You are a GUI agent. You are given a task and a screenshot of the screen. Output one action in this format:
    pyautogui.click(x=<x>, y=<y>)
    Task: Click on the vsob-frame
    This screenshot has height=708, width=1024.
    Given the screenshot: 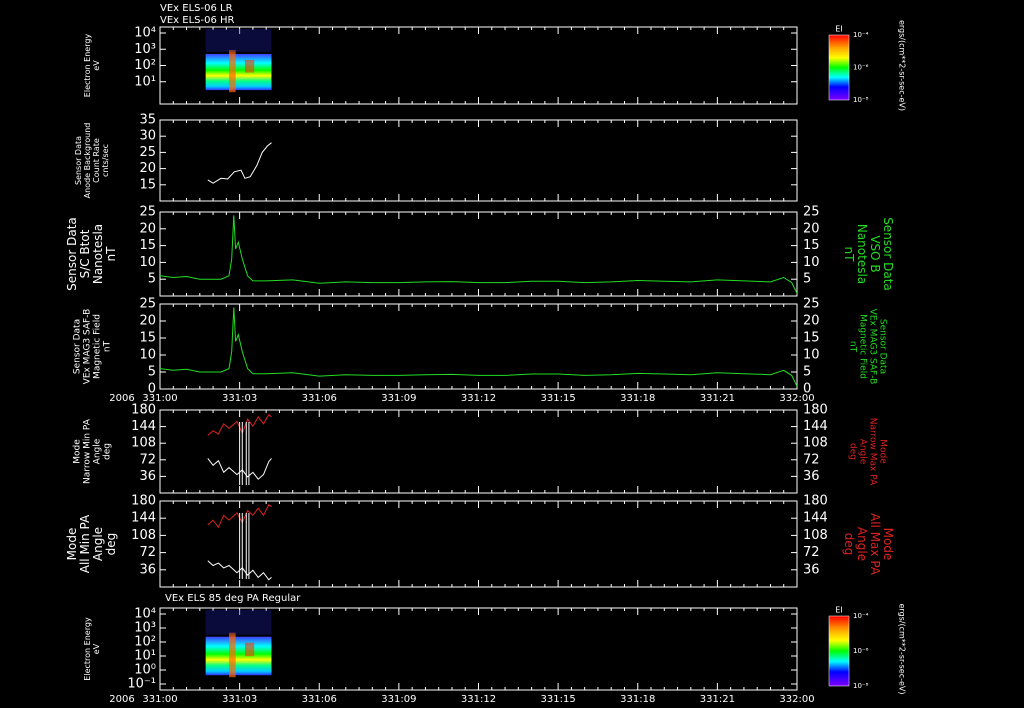 What is the action you would take?
    pyautogui.click(x=478, y=254)
    